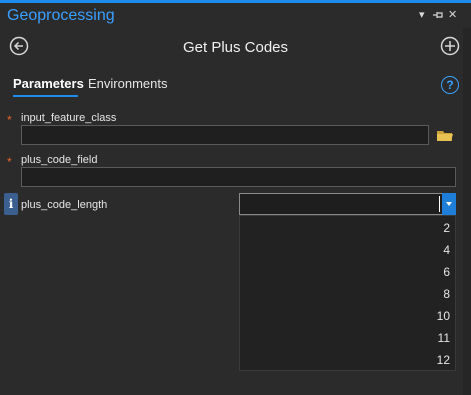 This screenshot has height=395, width=471. What do you see at coordinates (127, 83) in the screenshot?
I see `tab-environments: Environments` at bounding box center [127, 83].